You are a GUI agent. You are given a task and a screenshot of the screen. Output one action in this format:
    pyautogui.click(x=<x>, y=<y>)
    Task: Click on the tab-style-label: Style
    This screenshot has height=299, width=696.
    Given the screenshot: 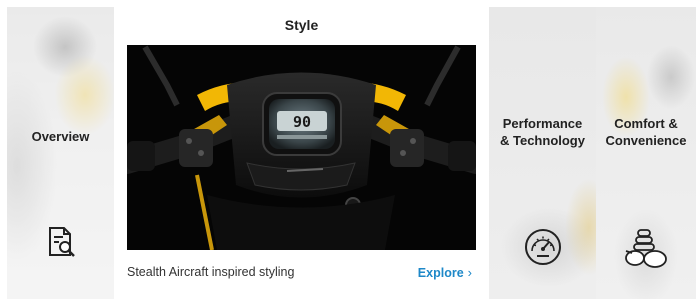 What is the action you would take?
    pyautogui.click(x=301, y=25)
    